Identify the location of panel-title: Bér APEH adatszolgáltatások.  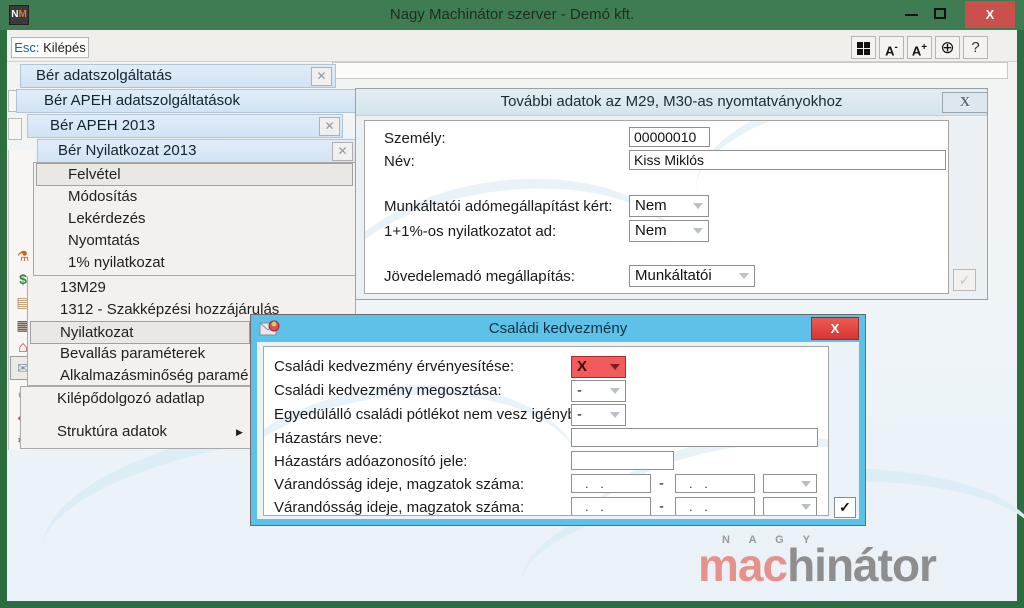
(142, 100).